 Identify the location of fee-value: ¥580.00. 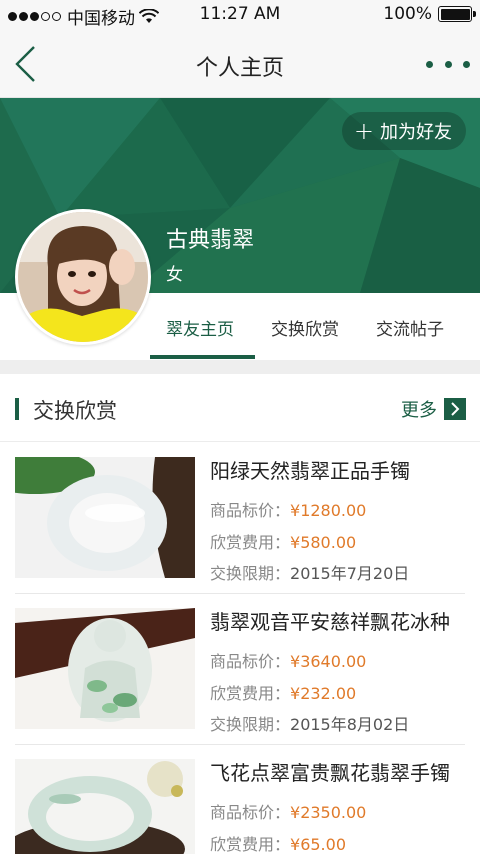
(323, 542).